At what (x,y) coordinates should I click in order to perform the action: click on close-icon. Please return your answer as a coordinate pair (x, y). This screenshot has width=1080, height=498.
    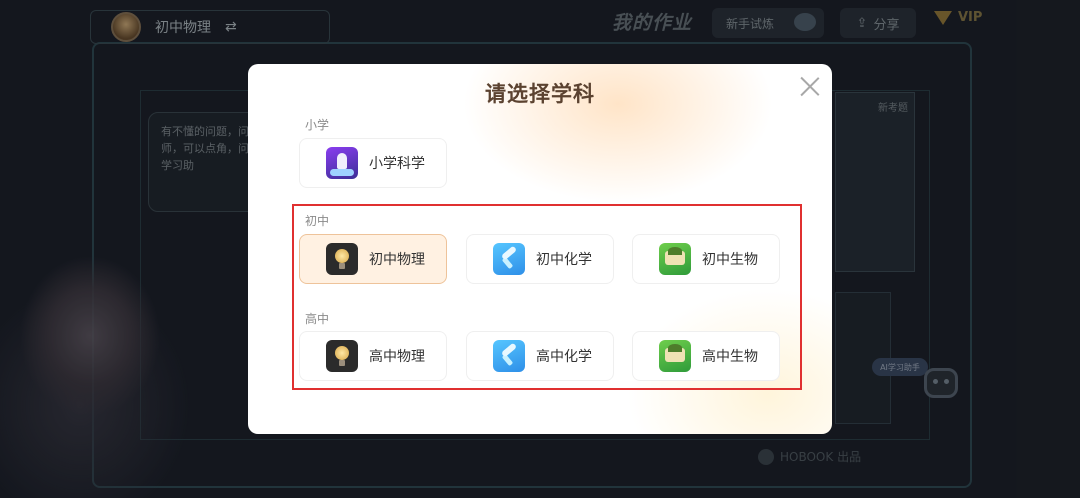
    Looking at the image, I should click on (810, 86).